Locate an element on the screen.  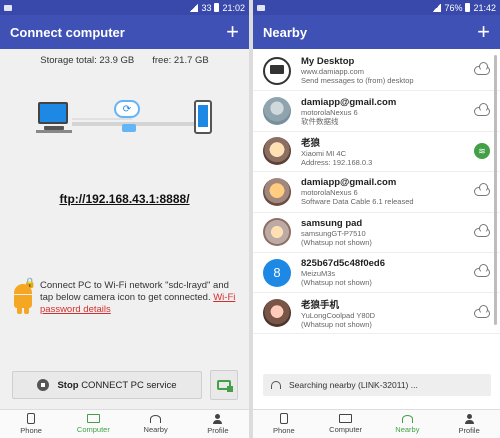
list-item: 老狼 Xiaomi MI 4C Address: 192.168.0.3 ≋ is located at coordinates (376, 152).